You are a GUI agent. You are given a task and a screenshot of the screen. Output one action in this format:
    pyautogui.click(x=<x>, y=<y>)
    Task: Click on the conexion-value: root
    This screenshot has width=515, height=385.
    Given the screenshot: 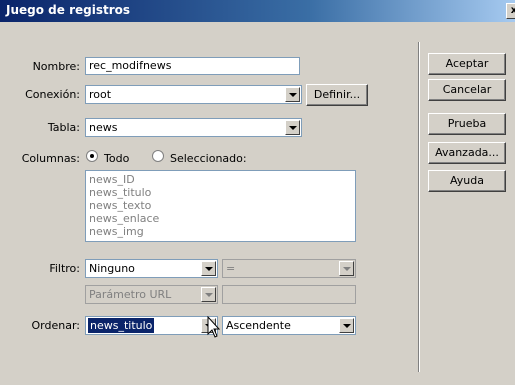 What is the action you would take?
    pyautogui.click(x=100, y=94)
    